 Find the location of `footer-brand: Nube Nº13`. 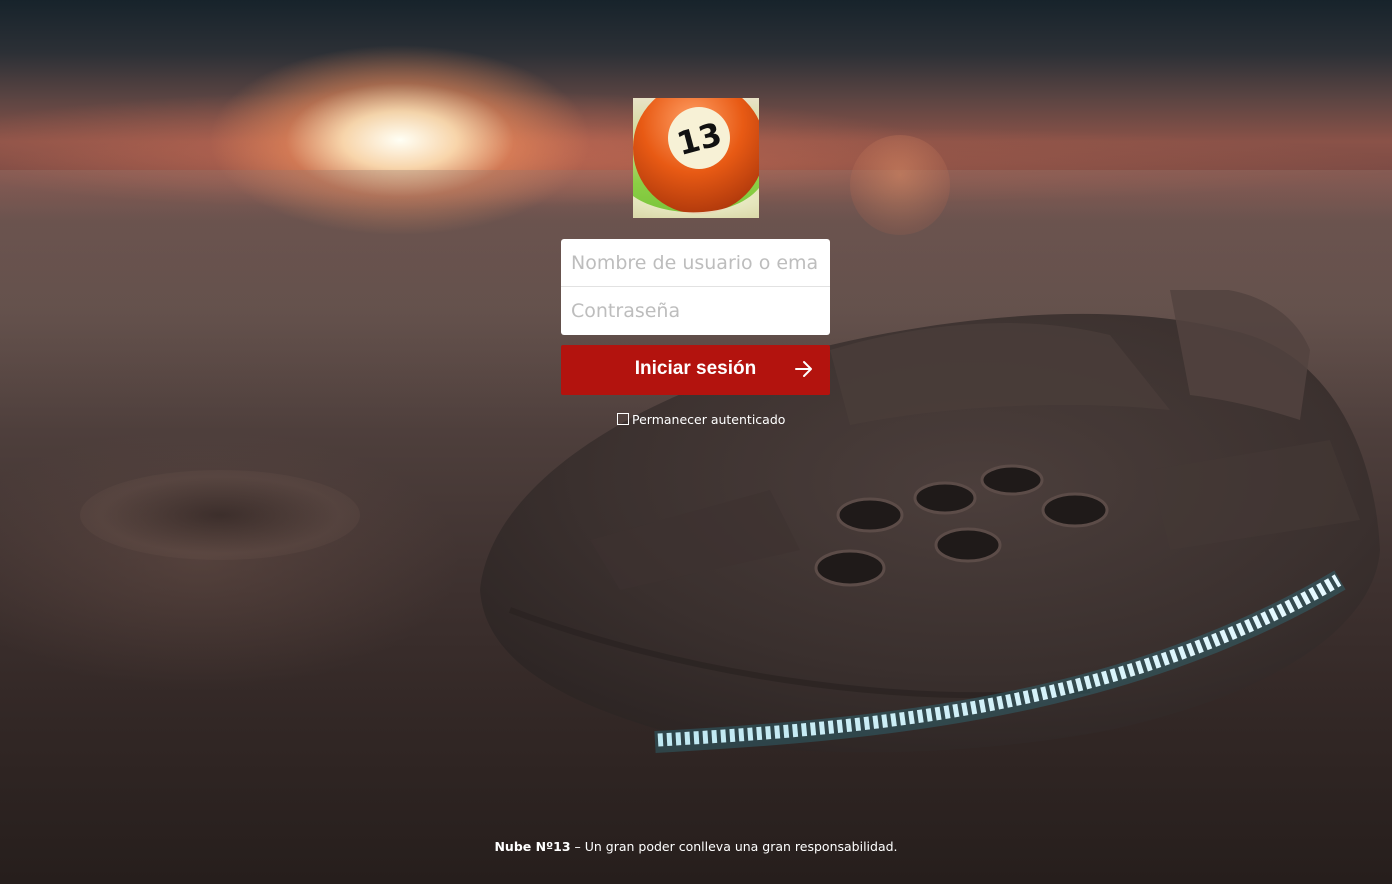

footer-brand: Nube Nº13 is located at coordinates (532, 846).